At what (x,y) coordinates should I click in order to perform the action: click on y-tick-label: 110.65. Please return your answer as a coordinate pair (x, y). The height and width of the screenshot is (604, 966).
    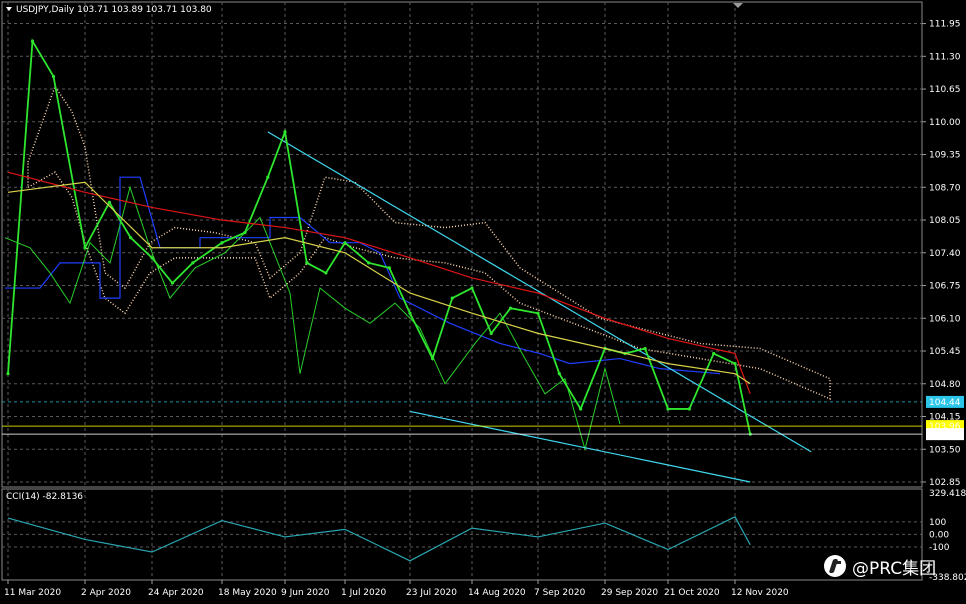
    Looking at the image, I should click on (945, 90).